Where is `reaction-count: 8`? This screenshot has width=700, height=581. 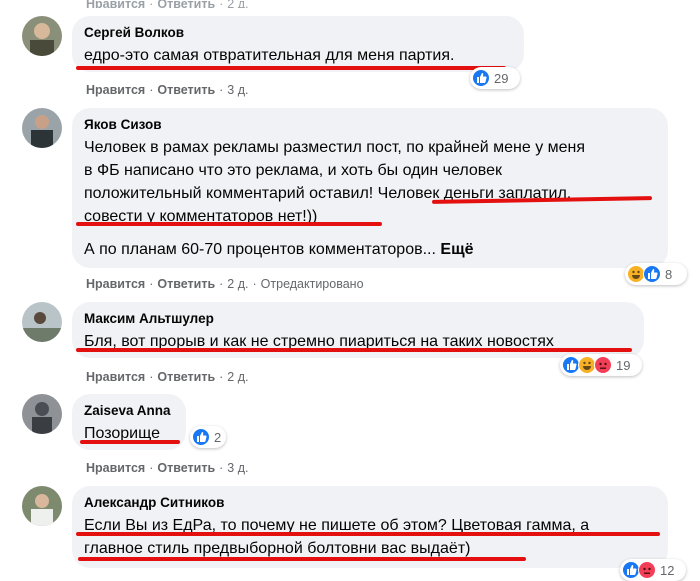
reaction-count: 8 is located at coordinates (669, 274).